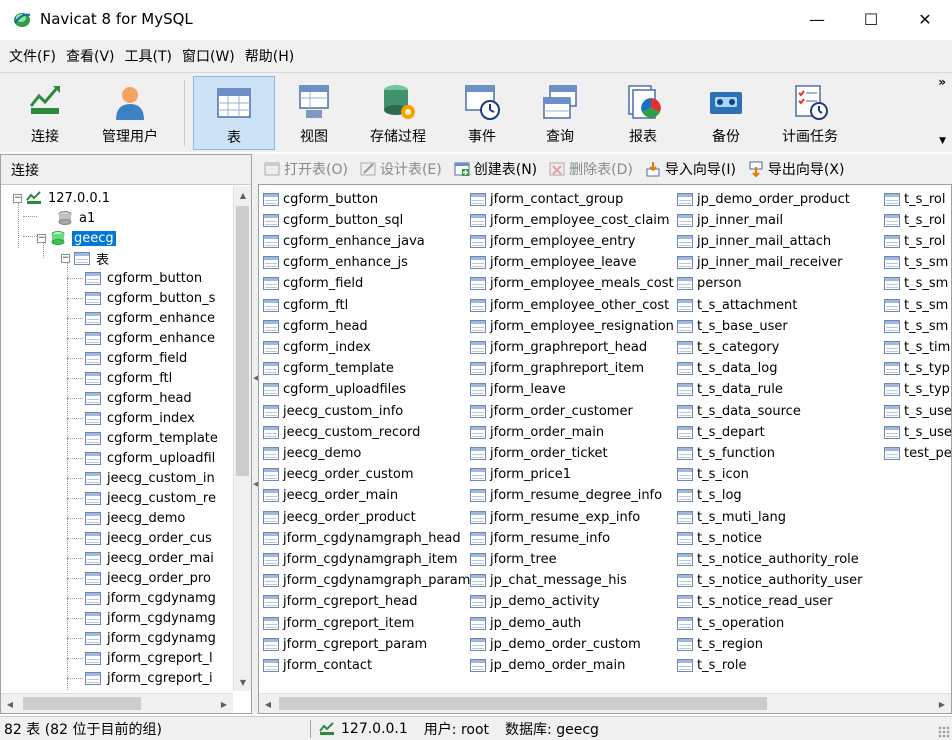 The height and width of the screenshot is (740, 952). What do you see at coordinates (546, 199) in the screenshot?
I see `table-list-item: jform_contact_group` at bounding box center [546, 199].